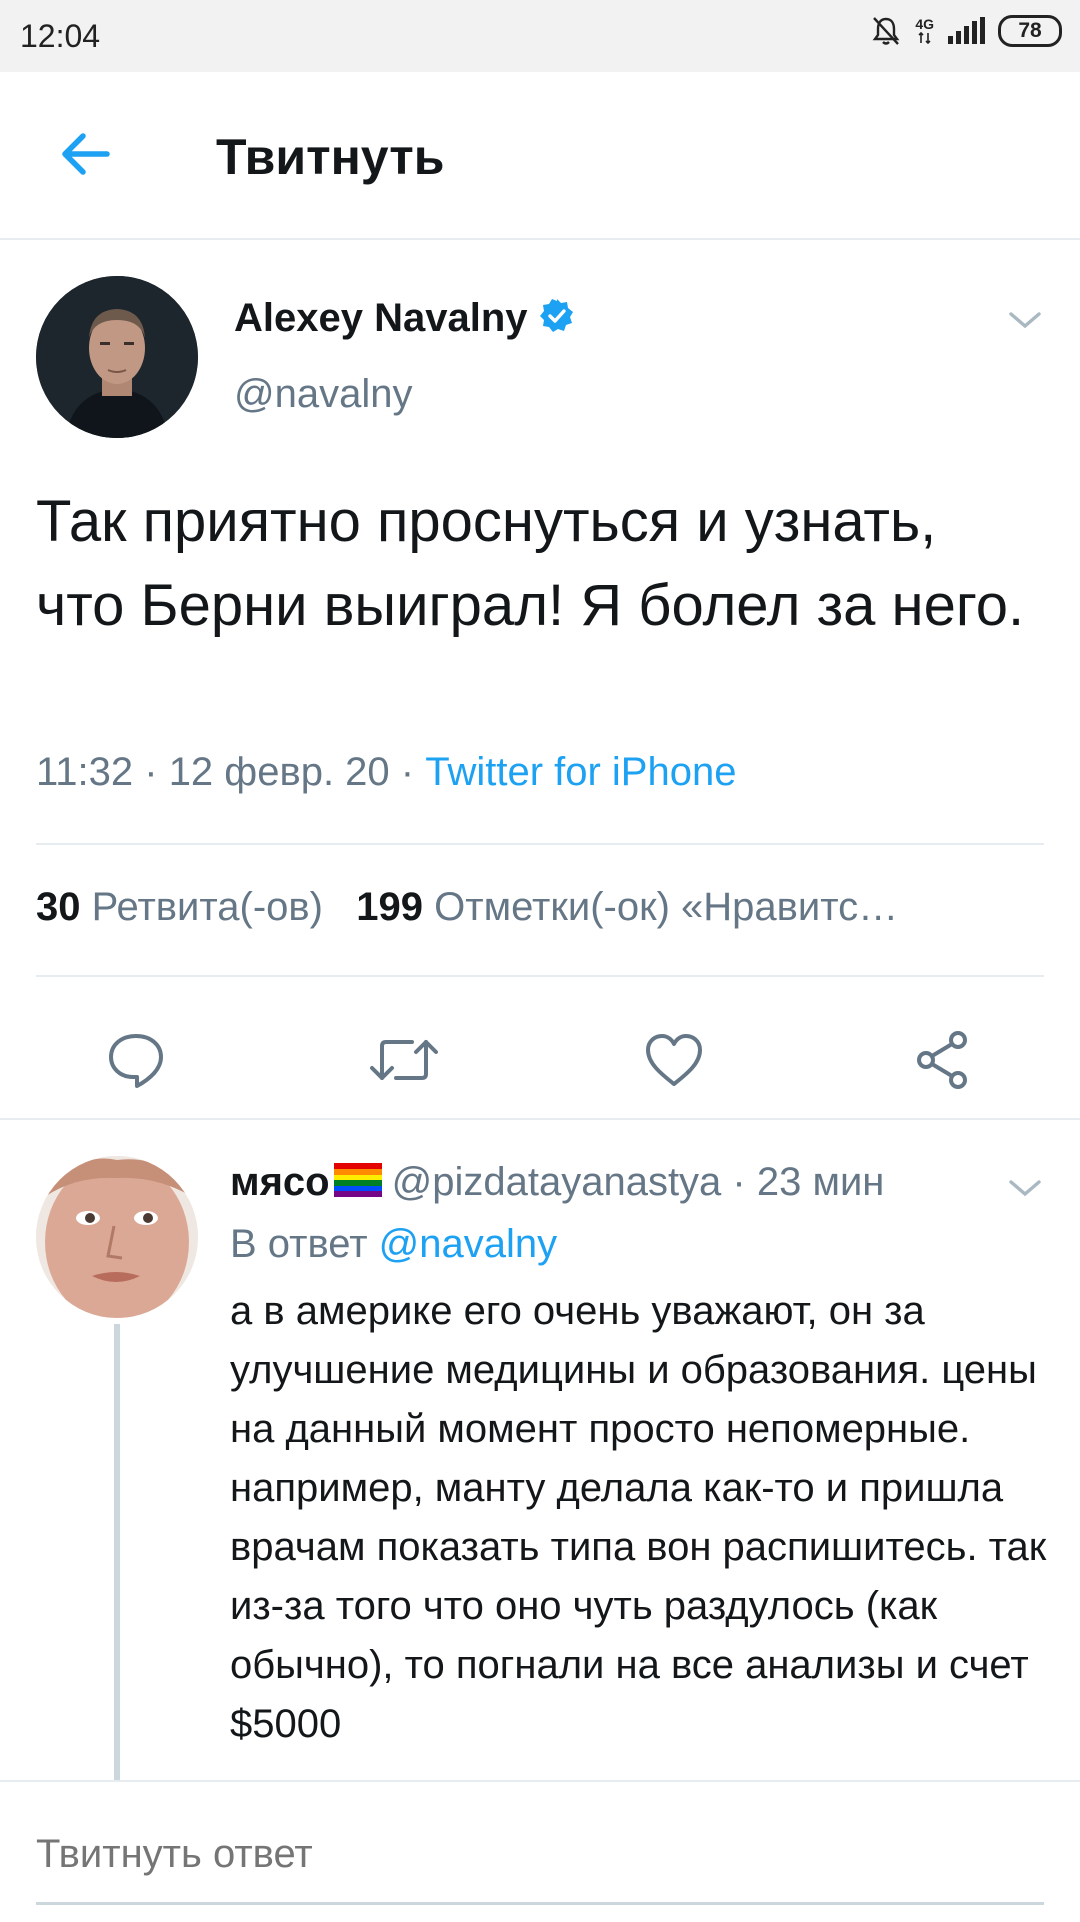  I want to click on retweets-label: Ретвита(-ов), so click(207, 907).